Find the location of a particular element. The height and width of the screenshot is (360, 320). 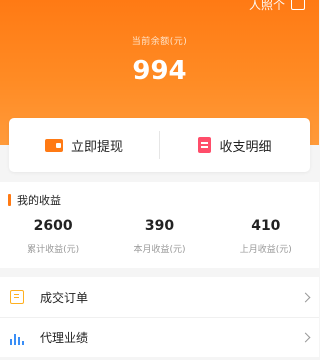

stat-this-month: 390 本月收益(元) is located at coordinates (159, 236).